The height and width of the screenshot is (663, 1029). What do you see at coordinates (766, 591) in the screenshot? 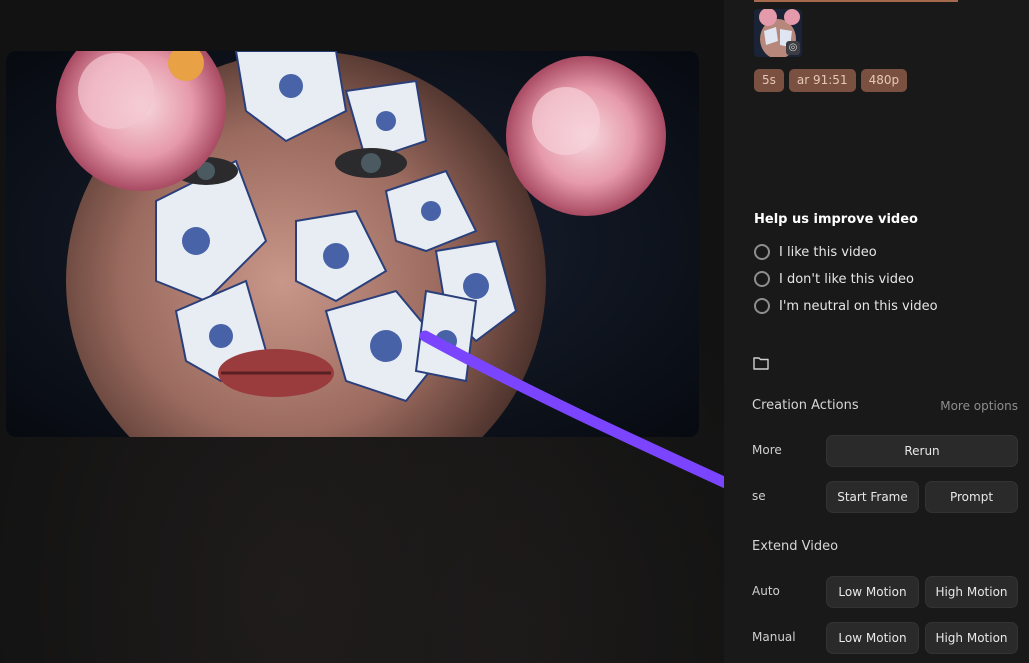
I see `auto-row-label: Auto` at bounding box center [766, 591].